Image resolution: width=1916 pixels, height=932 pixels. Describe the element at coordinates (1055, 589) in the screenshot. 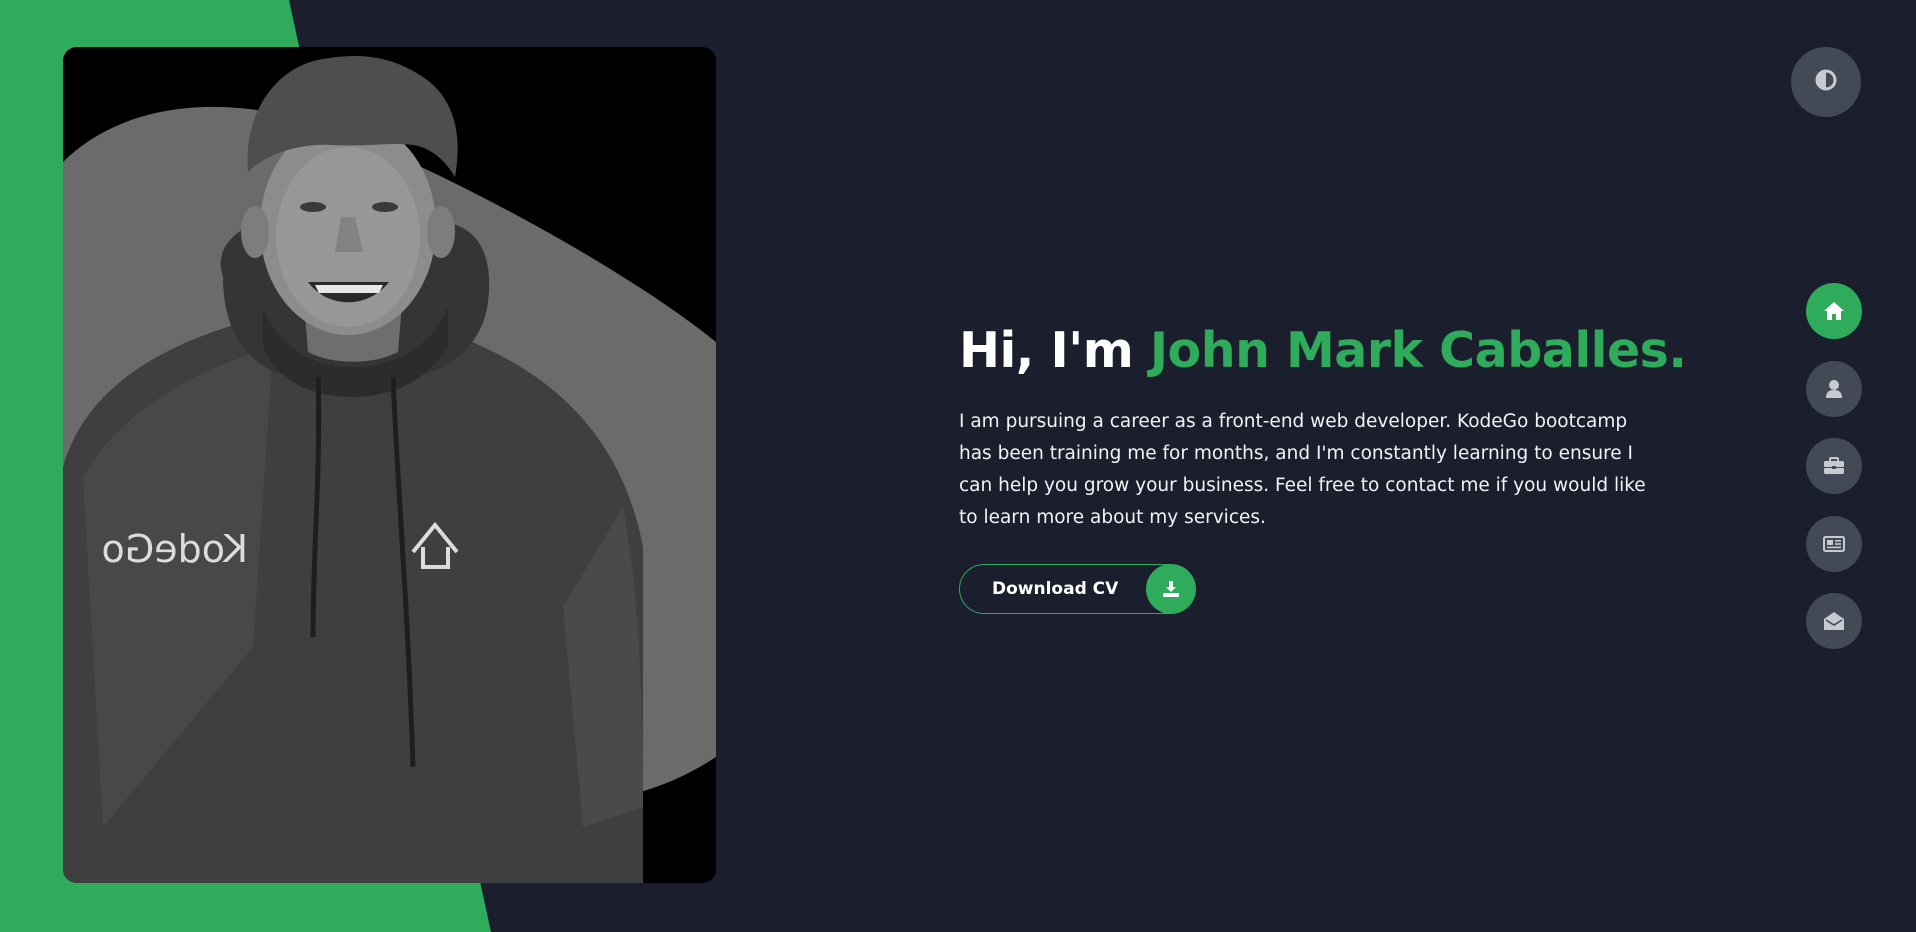

I see `download-cv-label: Download CV` at that location.